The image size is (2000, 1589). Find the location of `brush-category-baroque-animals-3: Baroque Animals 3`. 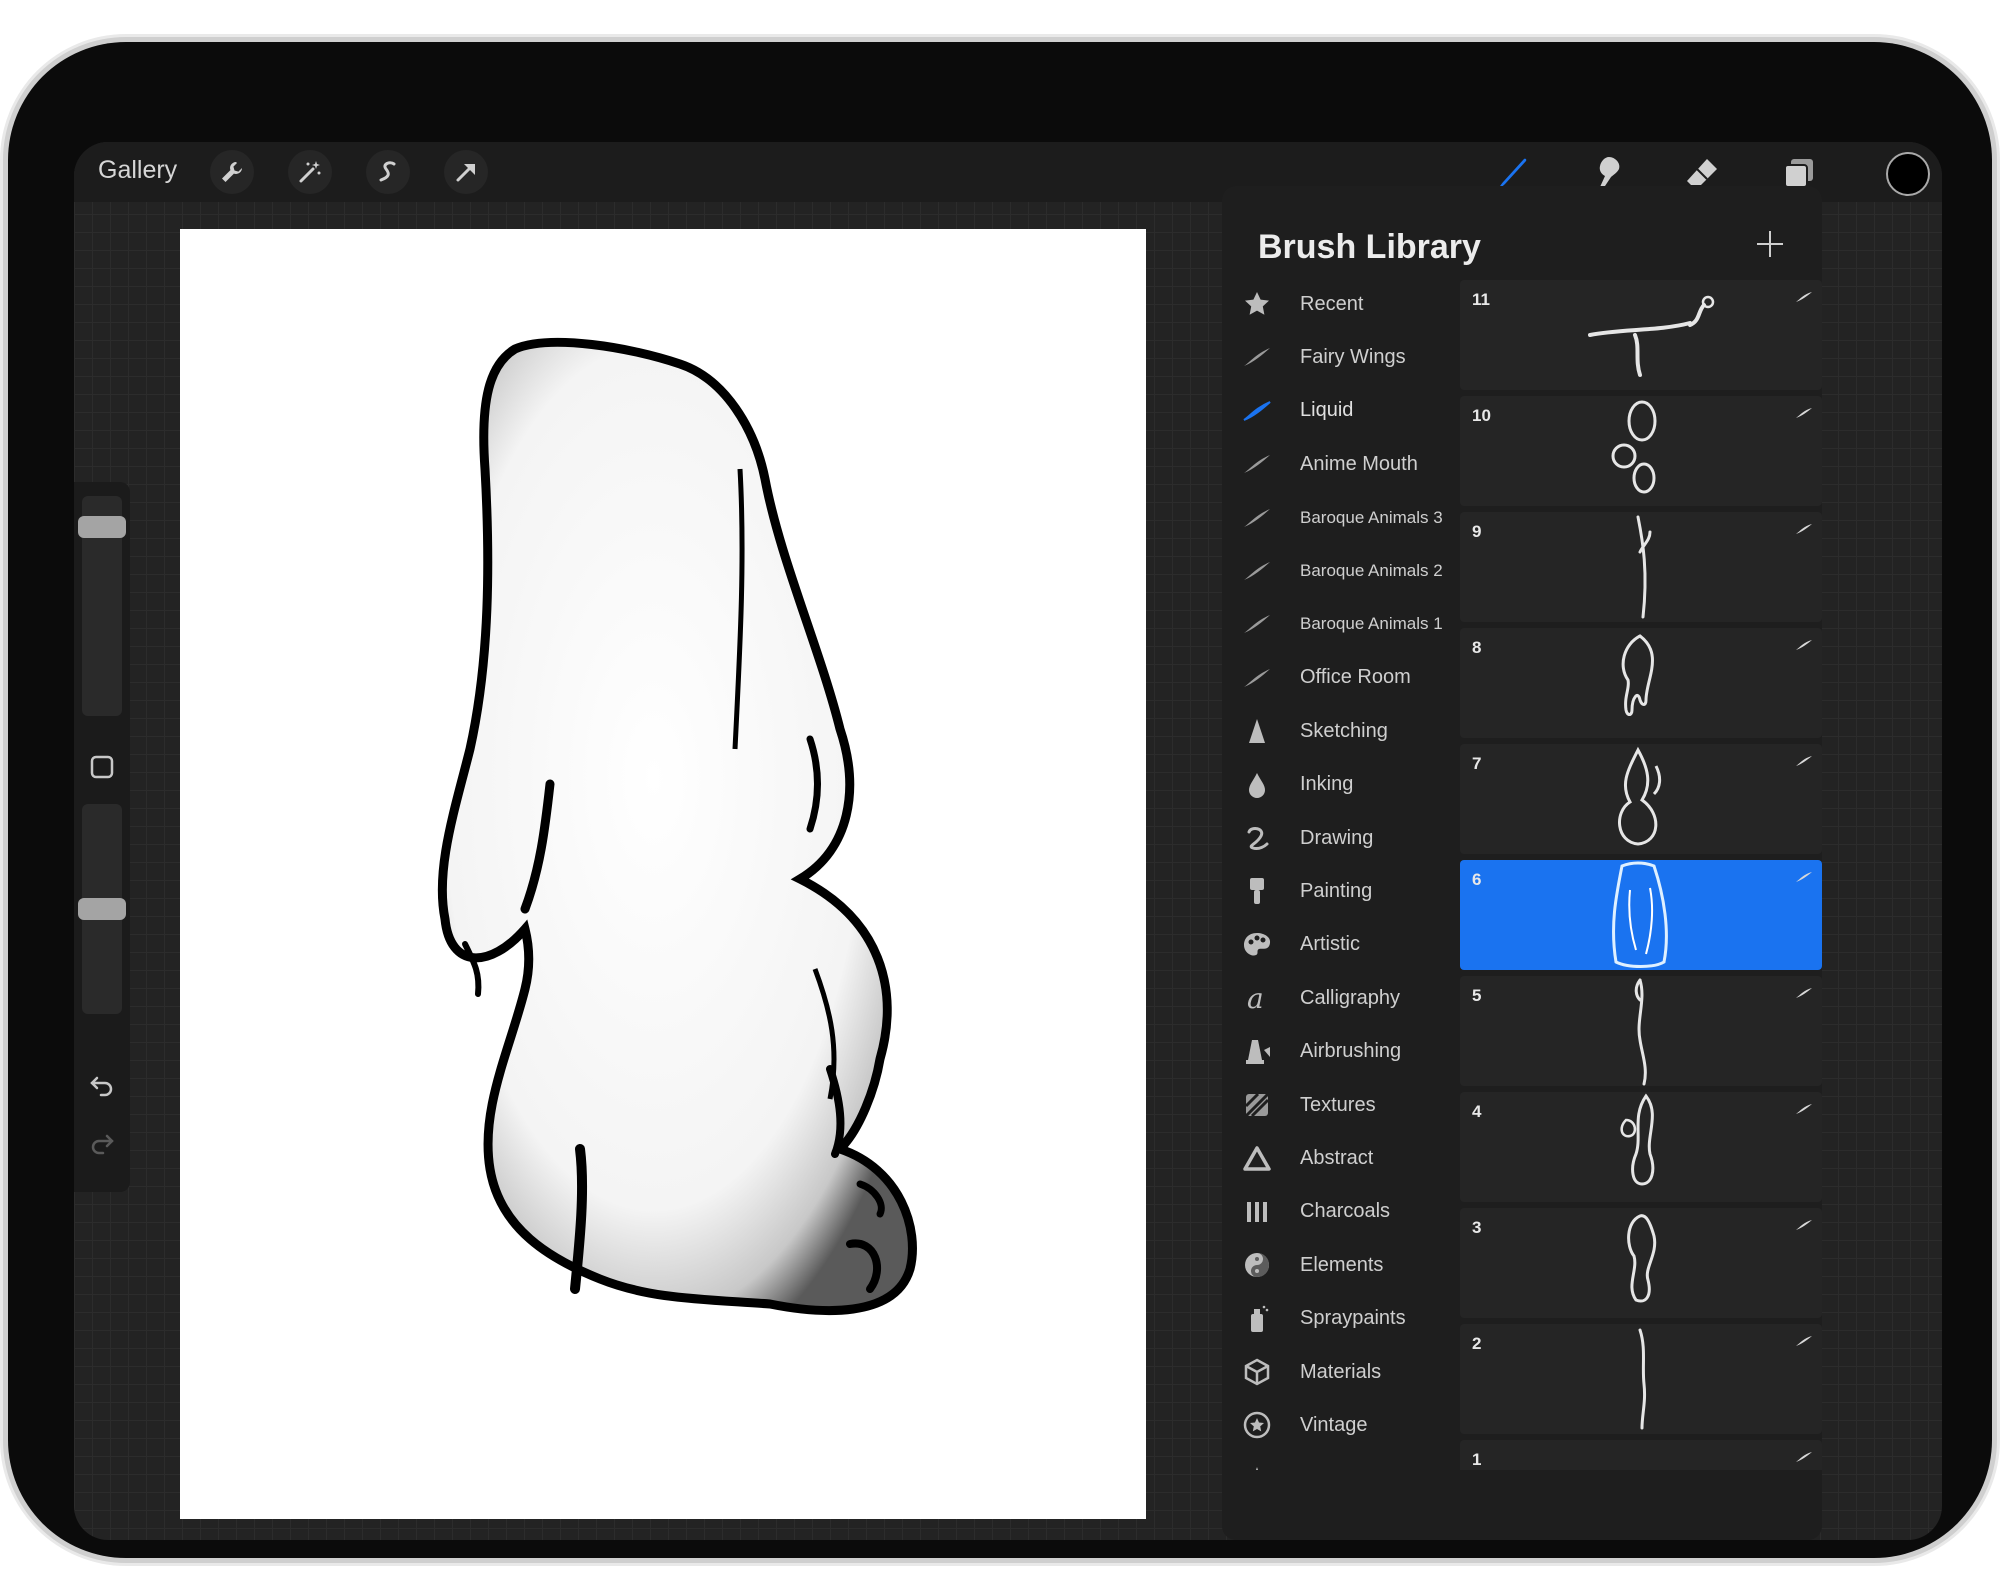

brush-category-baroque-animals-3: Baroque Animals 3 is located at coordinates (1342, 518).